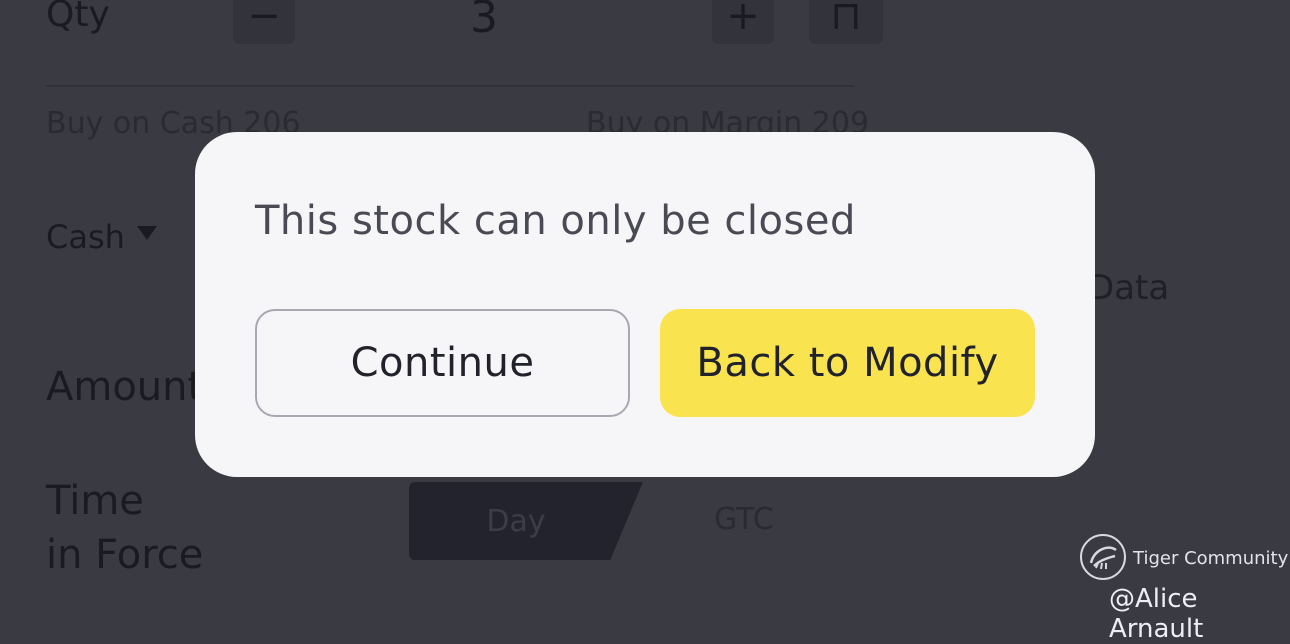 Image resolution: width=1290 pixels, height=644 pixels. What do you see at coordinates (743, 22) in the screenshot?
I see `qty-increase-button: +` at bounding box center [743, 22].